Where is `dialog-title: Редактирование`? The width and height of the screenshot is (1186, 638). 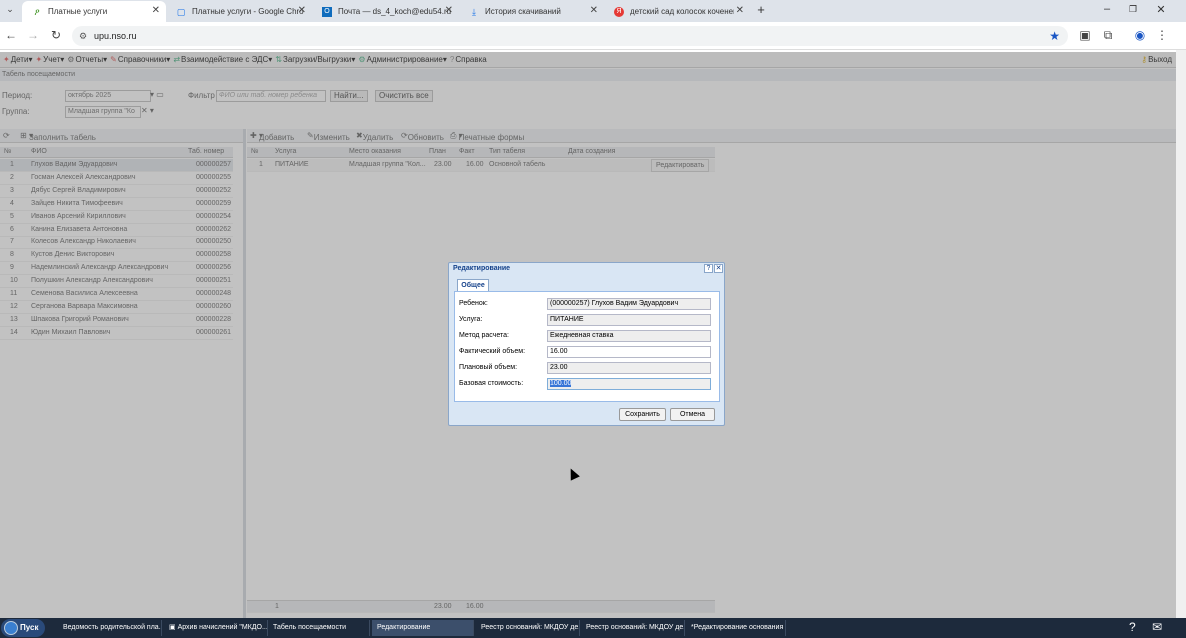
dialog-title: Редактирование is located at coordinates (482, 268).